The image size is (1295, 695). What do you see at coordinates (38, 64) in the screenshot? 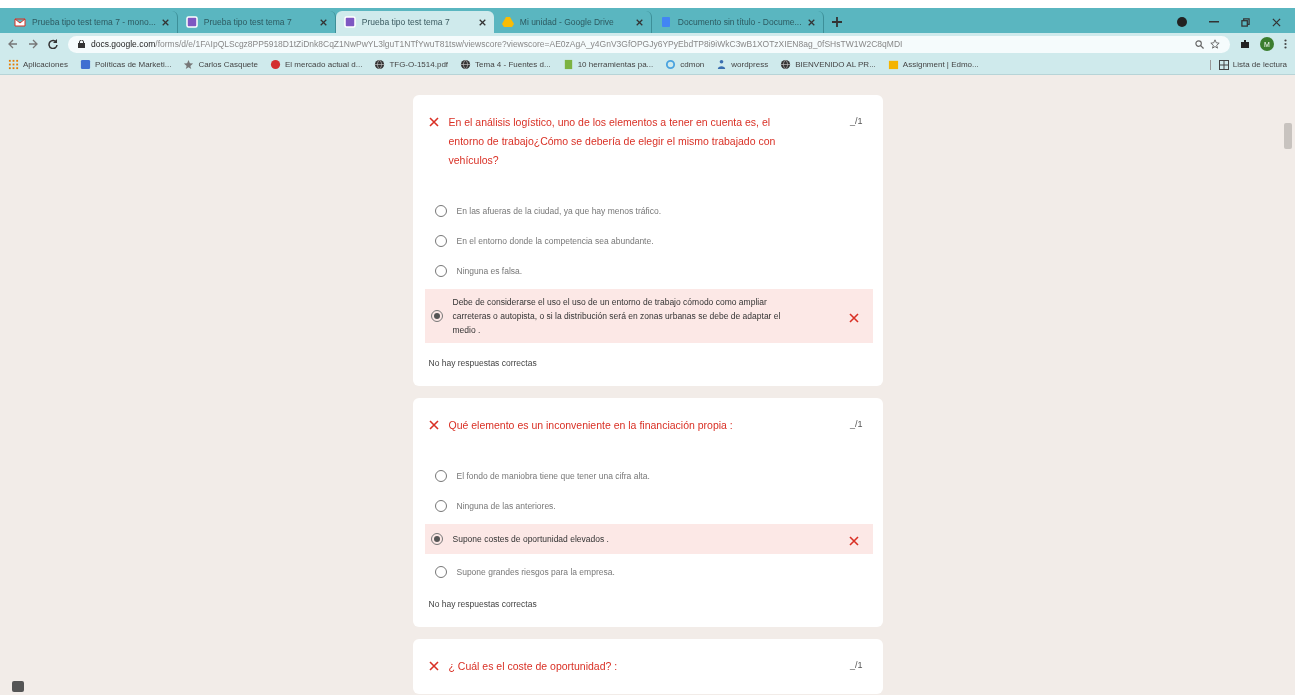
I see `bookmark: Aplicaciones` at bounding box center [38, 64].